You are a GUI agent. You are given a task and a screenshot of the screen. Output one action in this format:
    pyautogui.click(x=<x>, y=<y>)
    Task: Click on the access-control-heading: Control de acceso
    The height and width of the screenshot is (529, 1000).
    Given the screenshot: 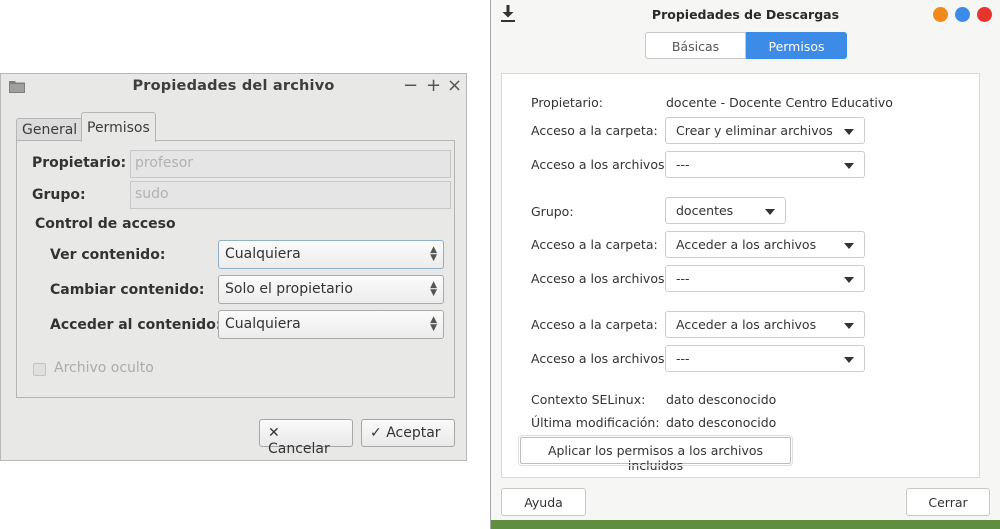 What is the action you would take?
    pyautogui.click(x=105, y=224)
    